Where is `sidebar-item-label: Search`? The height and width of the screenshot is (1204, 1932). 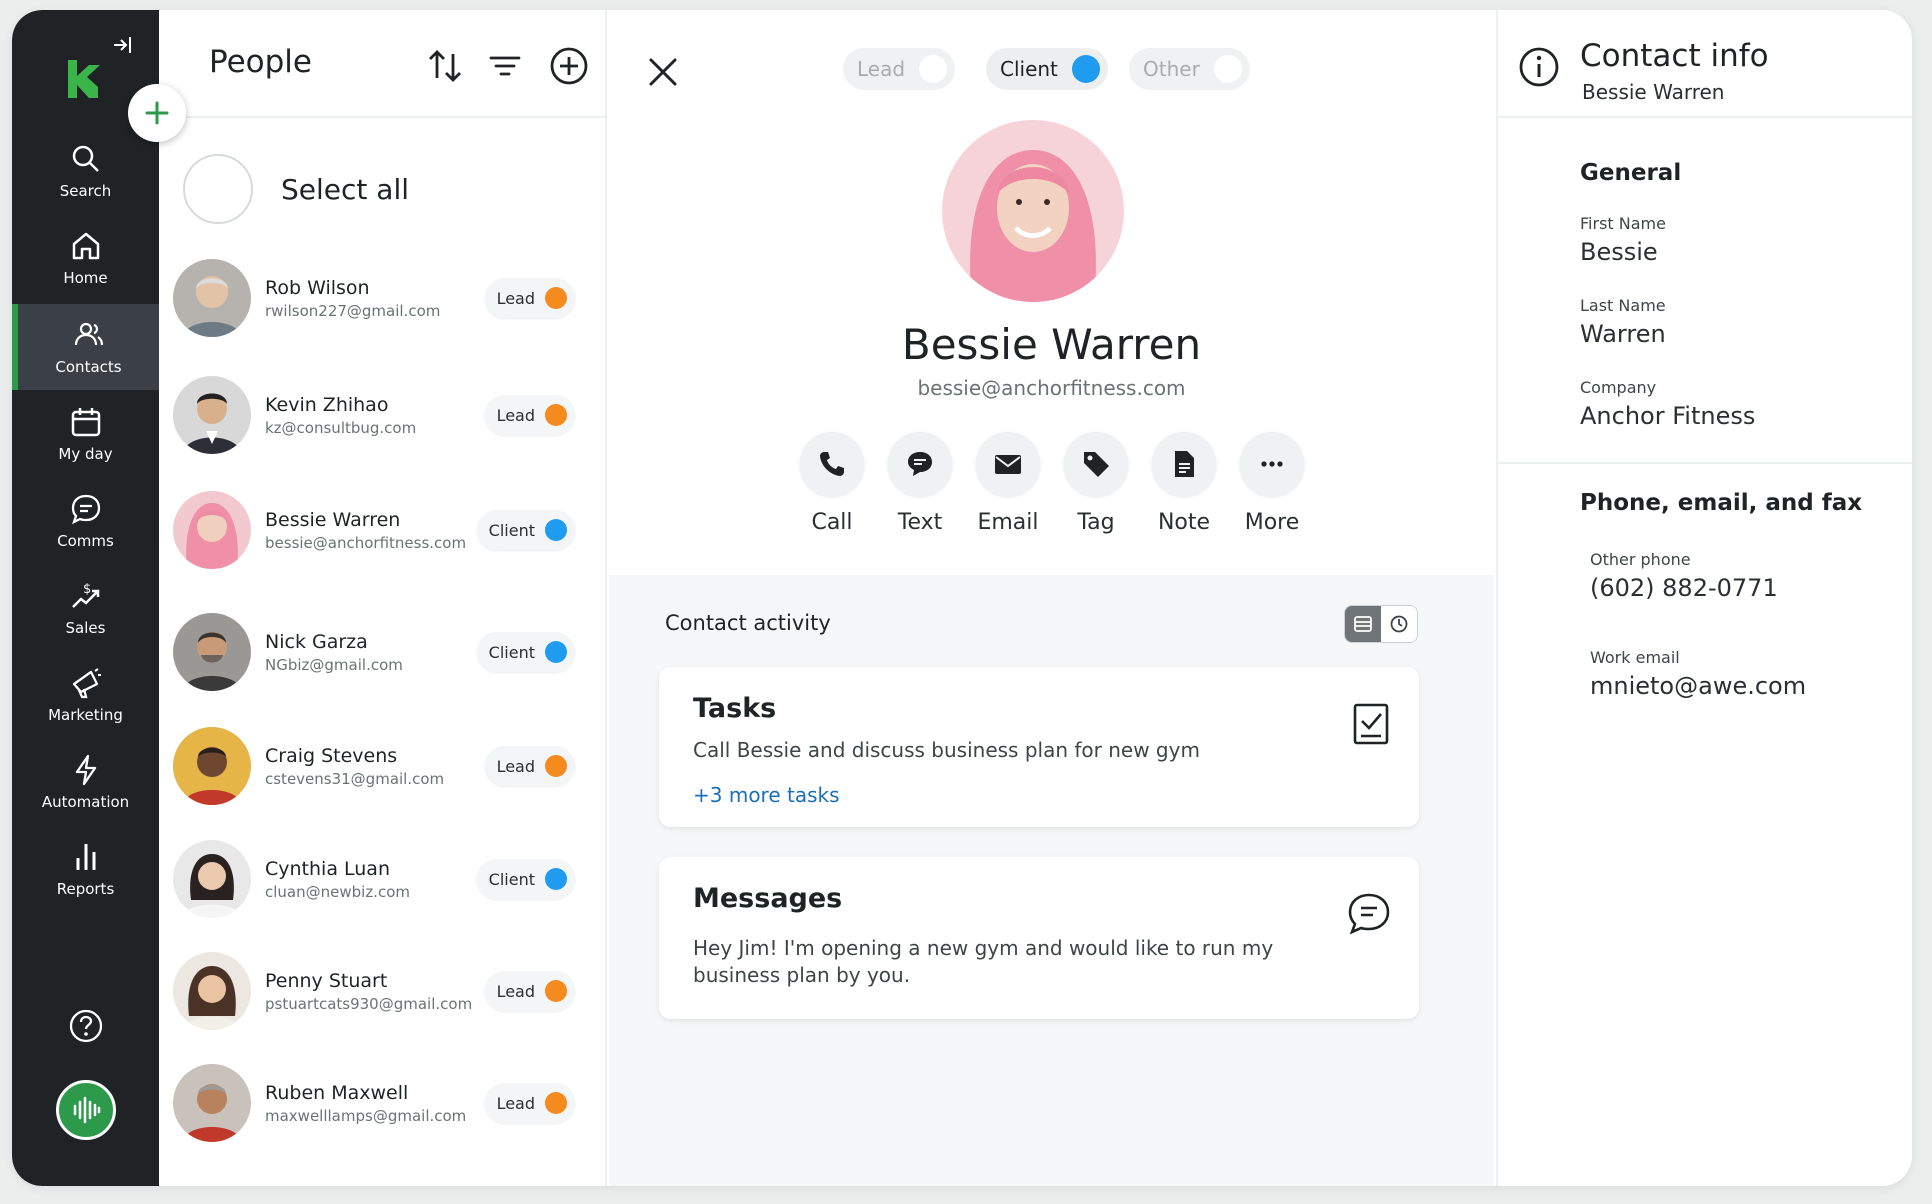
sidebar-item-label: Search is located at coordinates (85, 191).